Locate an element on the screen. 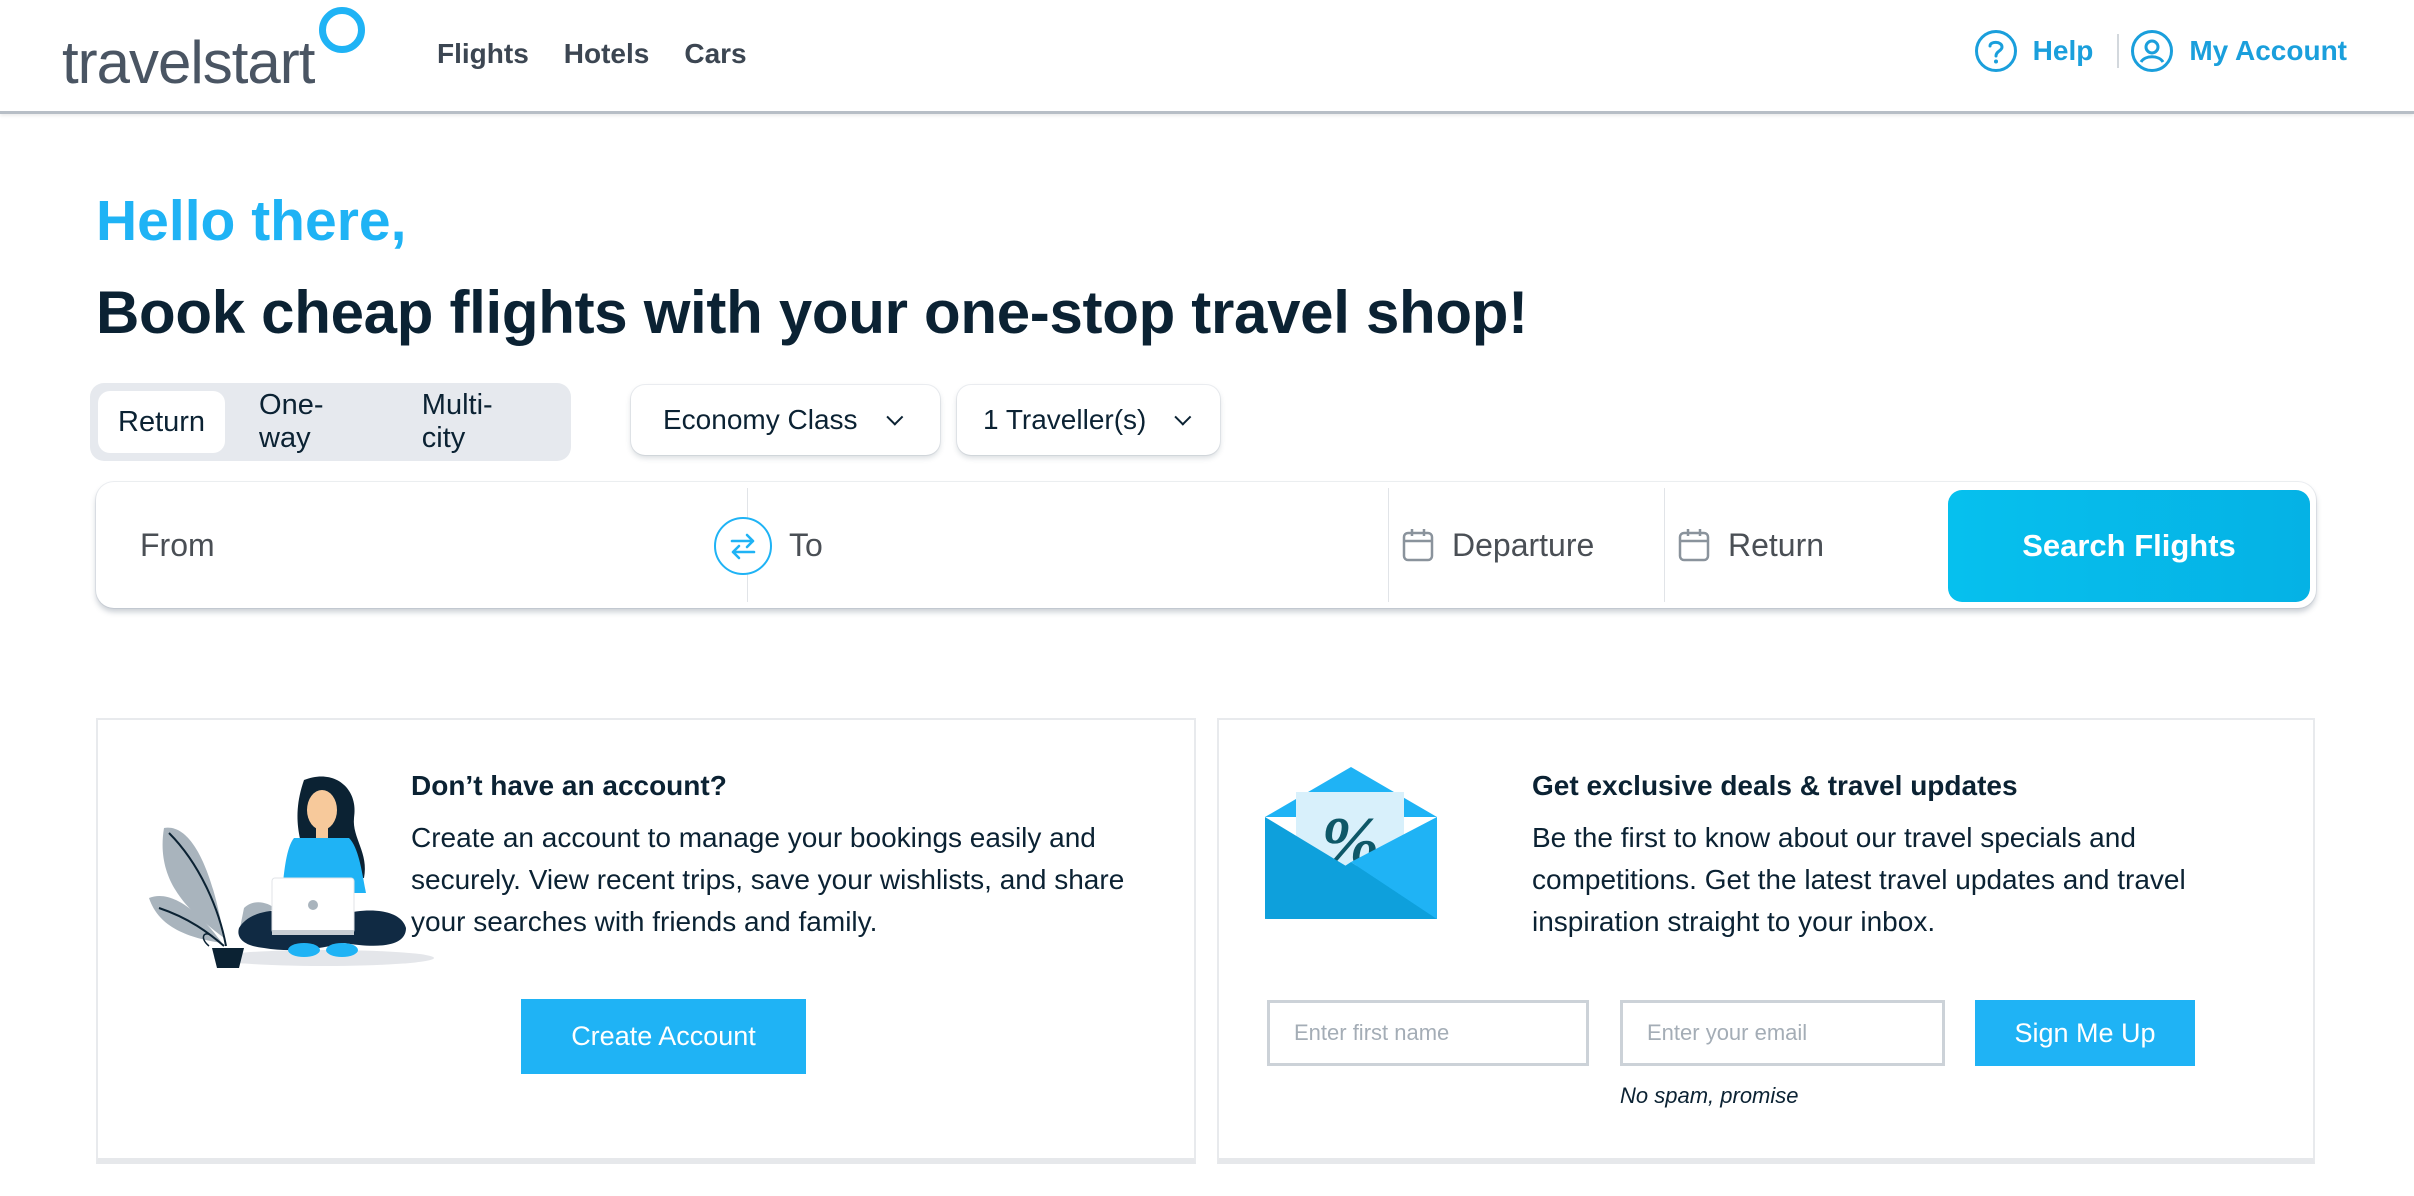 This screenshot has width=2414, height=1196. my-account-label: My Account is located at coordinates (2268, 50).